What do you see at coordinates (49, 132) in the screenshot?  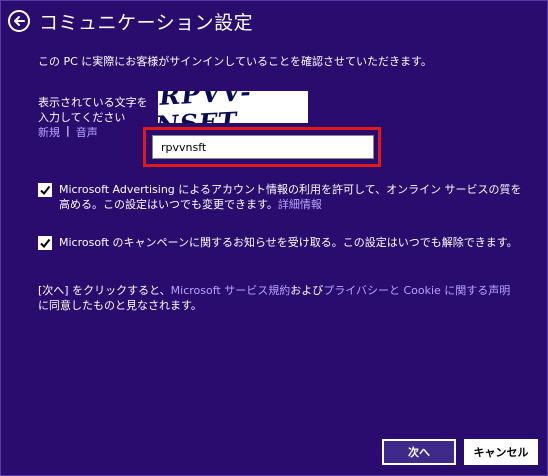 I see `new-captcha-link: 新規` at bounding box center [49, 132].